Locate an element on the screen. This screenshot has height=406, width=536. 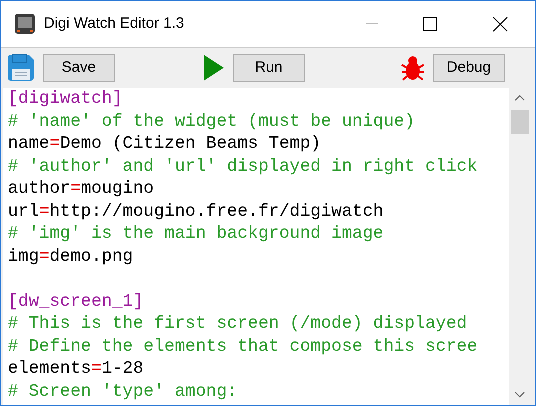
maximize-icon is located at coordinates (430, 24).